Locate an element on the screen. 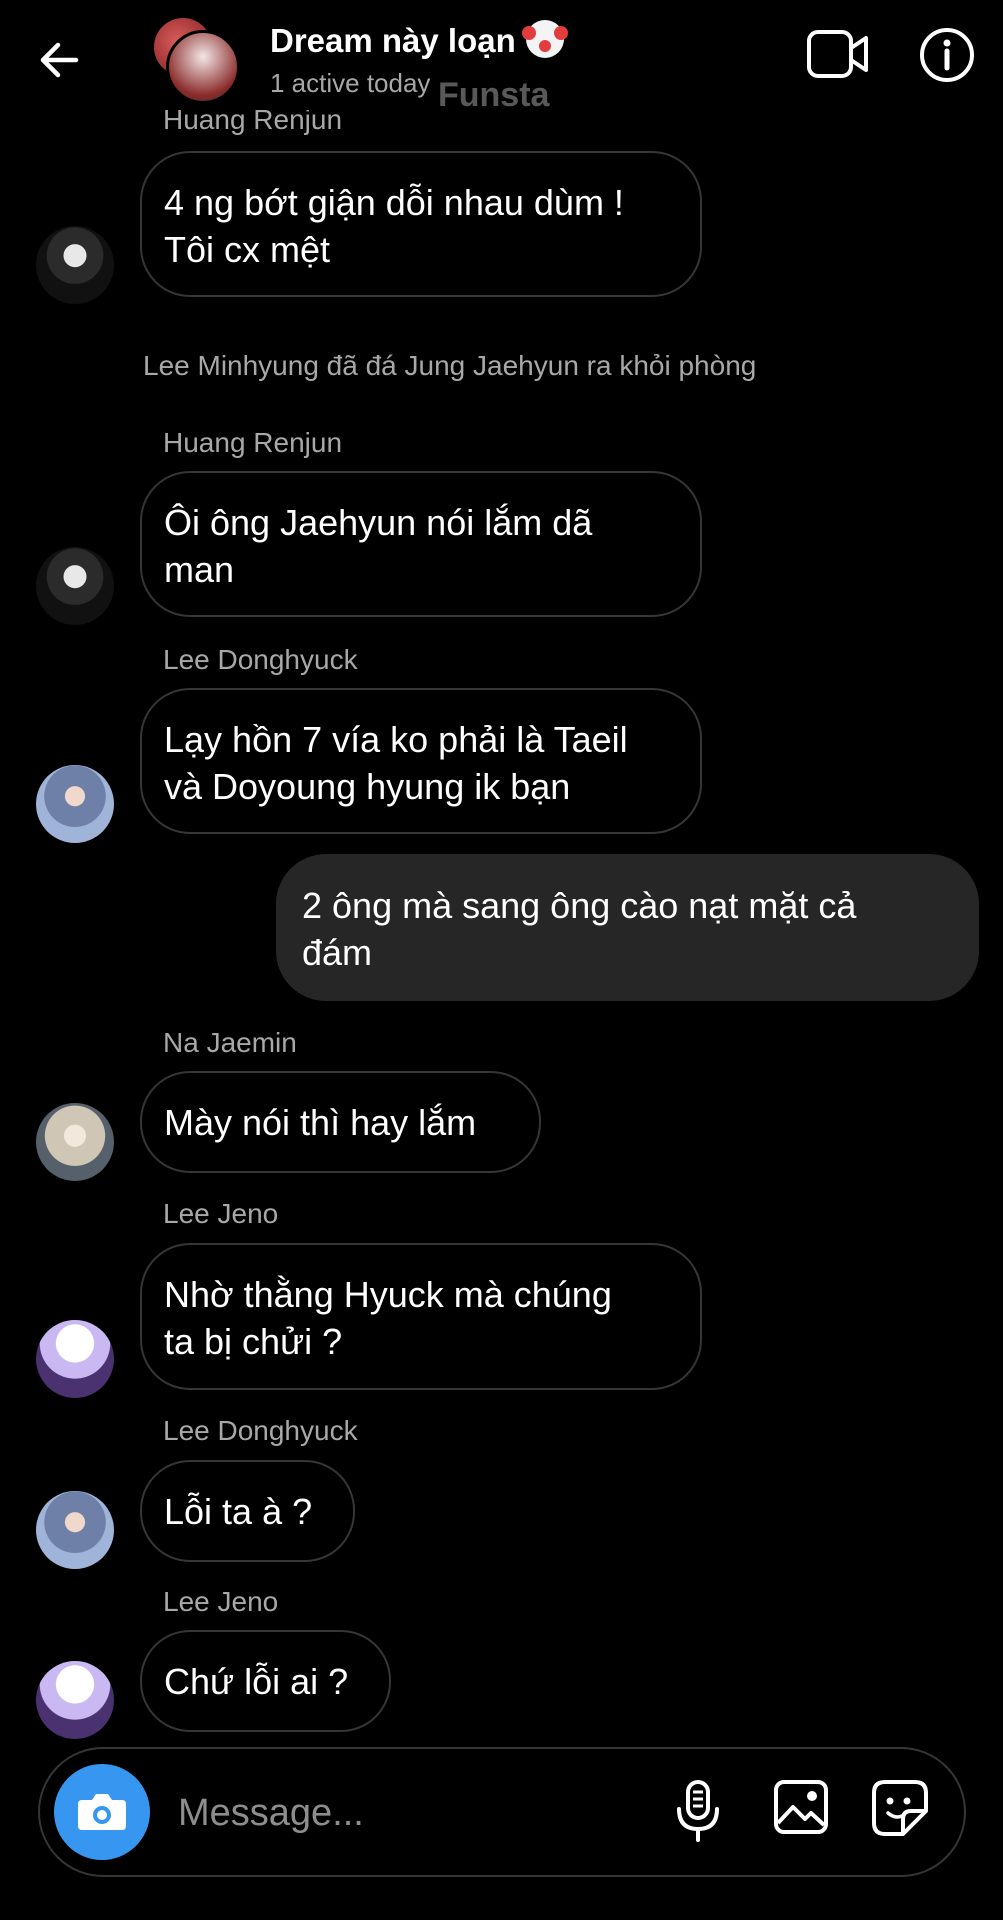 The height and width of the screenshot is (1920, 1003). gallery-button is located at coordinates (801, 1807).